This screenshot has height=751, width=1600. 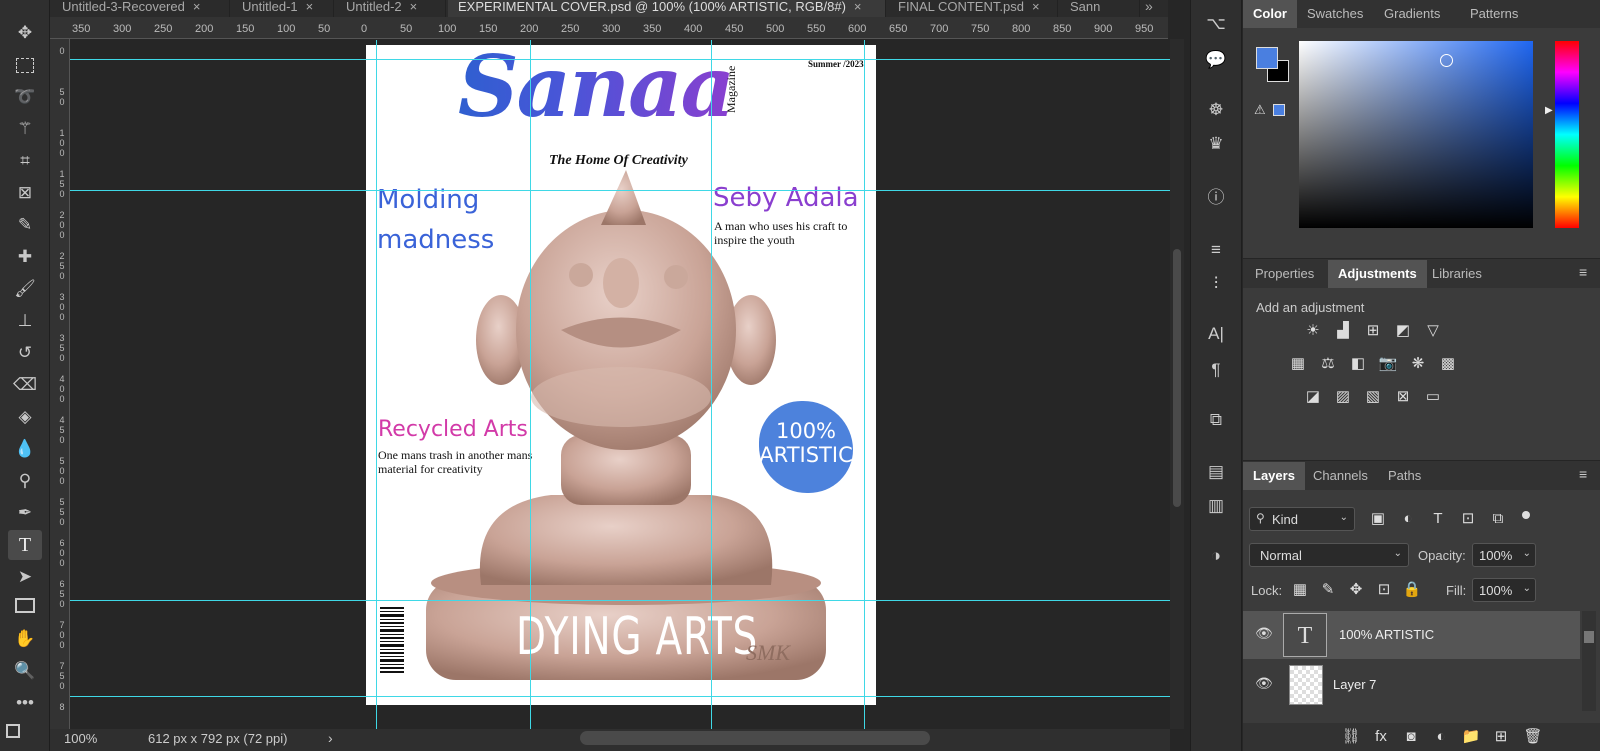 What do you see at coordinates (1381, 737) in the screenshot?
I see `layer-style-icon: fx` at bounding box center [1381, 737].